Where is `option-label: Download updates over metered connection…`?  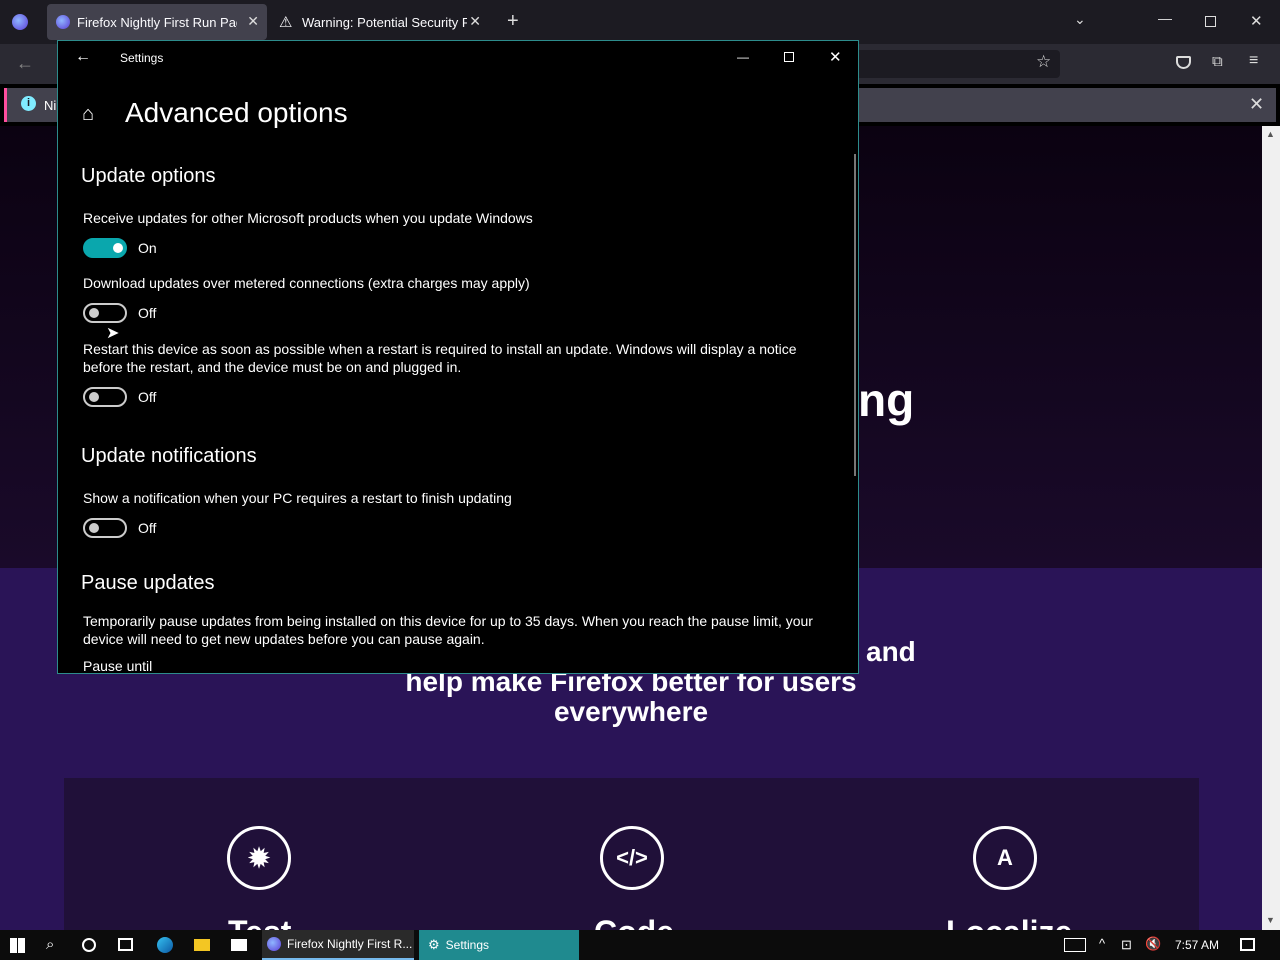 option-label: Download updates over metered connection… is located at coordinates (306, 283).